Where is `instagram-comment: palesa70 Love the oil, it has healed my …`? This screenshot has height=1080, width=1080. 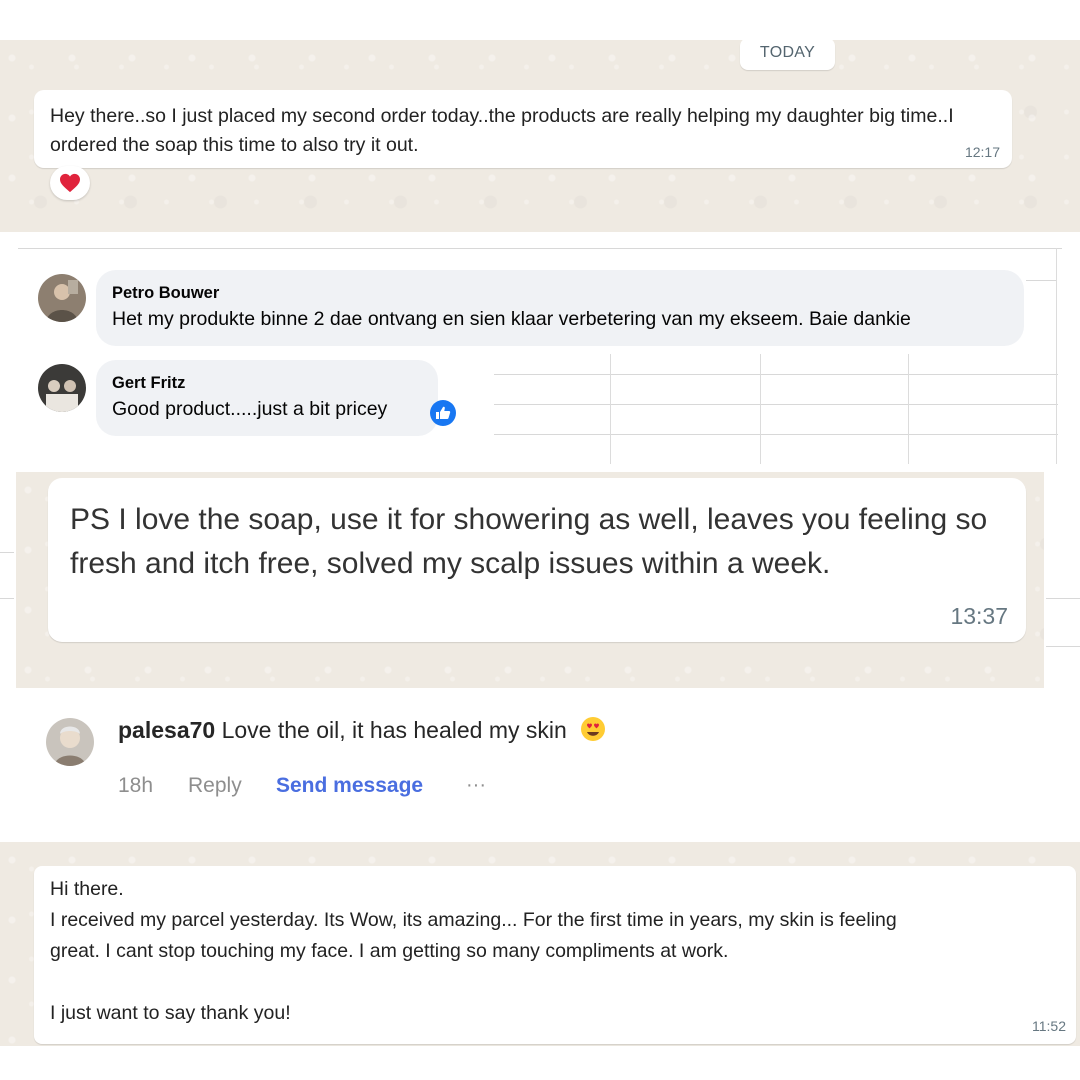 instagram-comment: palesa70 Love the oil, it has healed my … is located at coordinates (362, 732).